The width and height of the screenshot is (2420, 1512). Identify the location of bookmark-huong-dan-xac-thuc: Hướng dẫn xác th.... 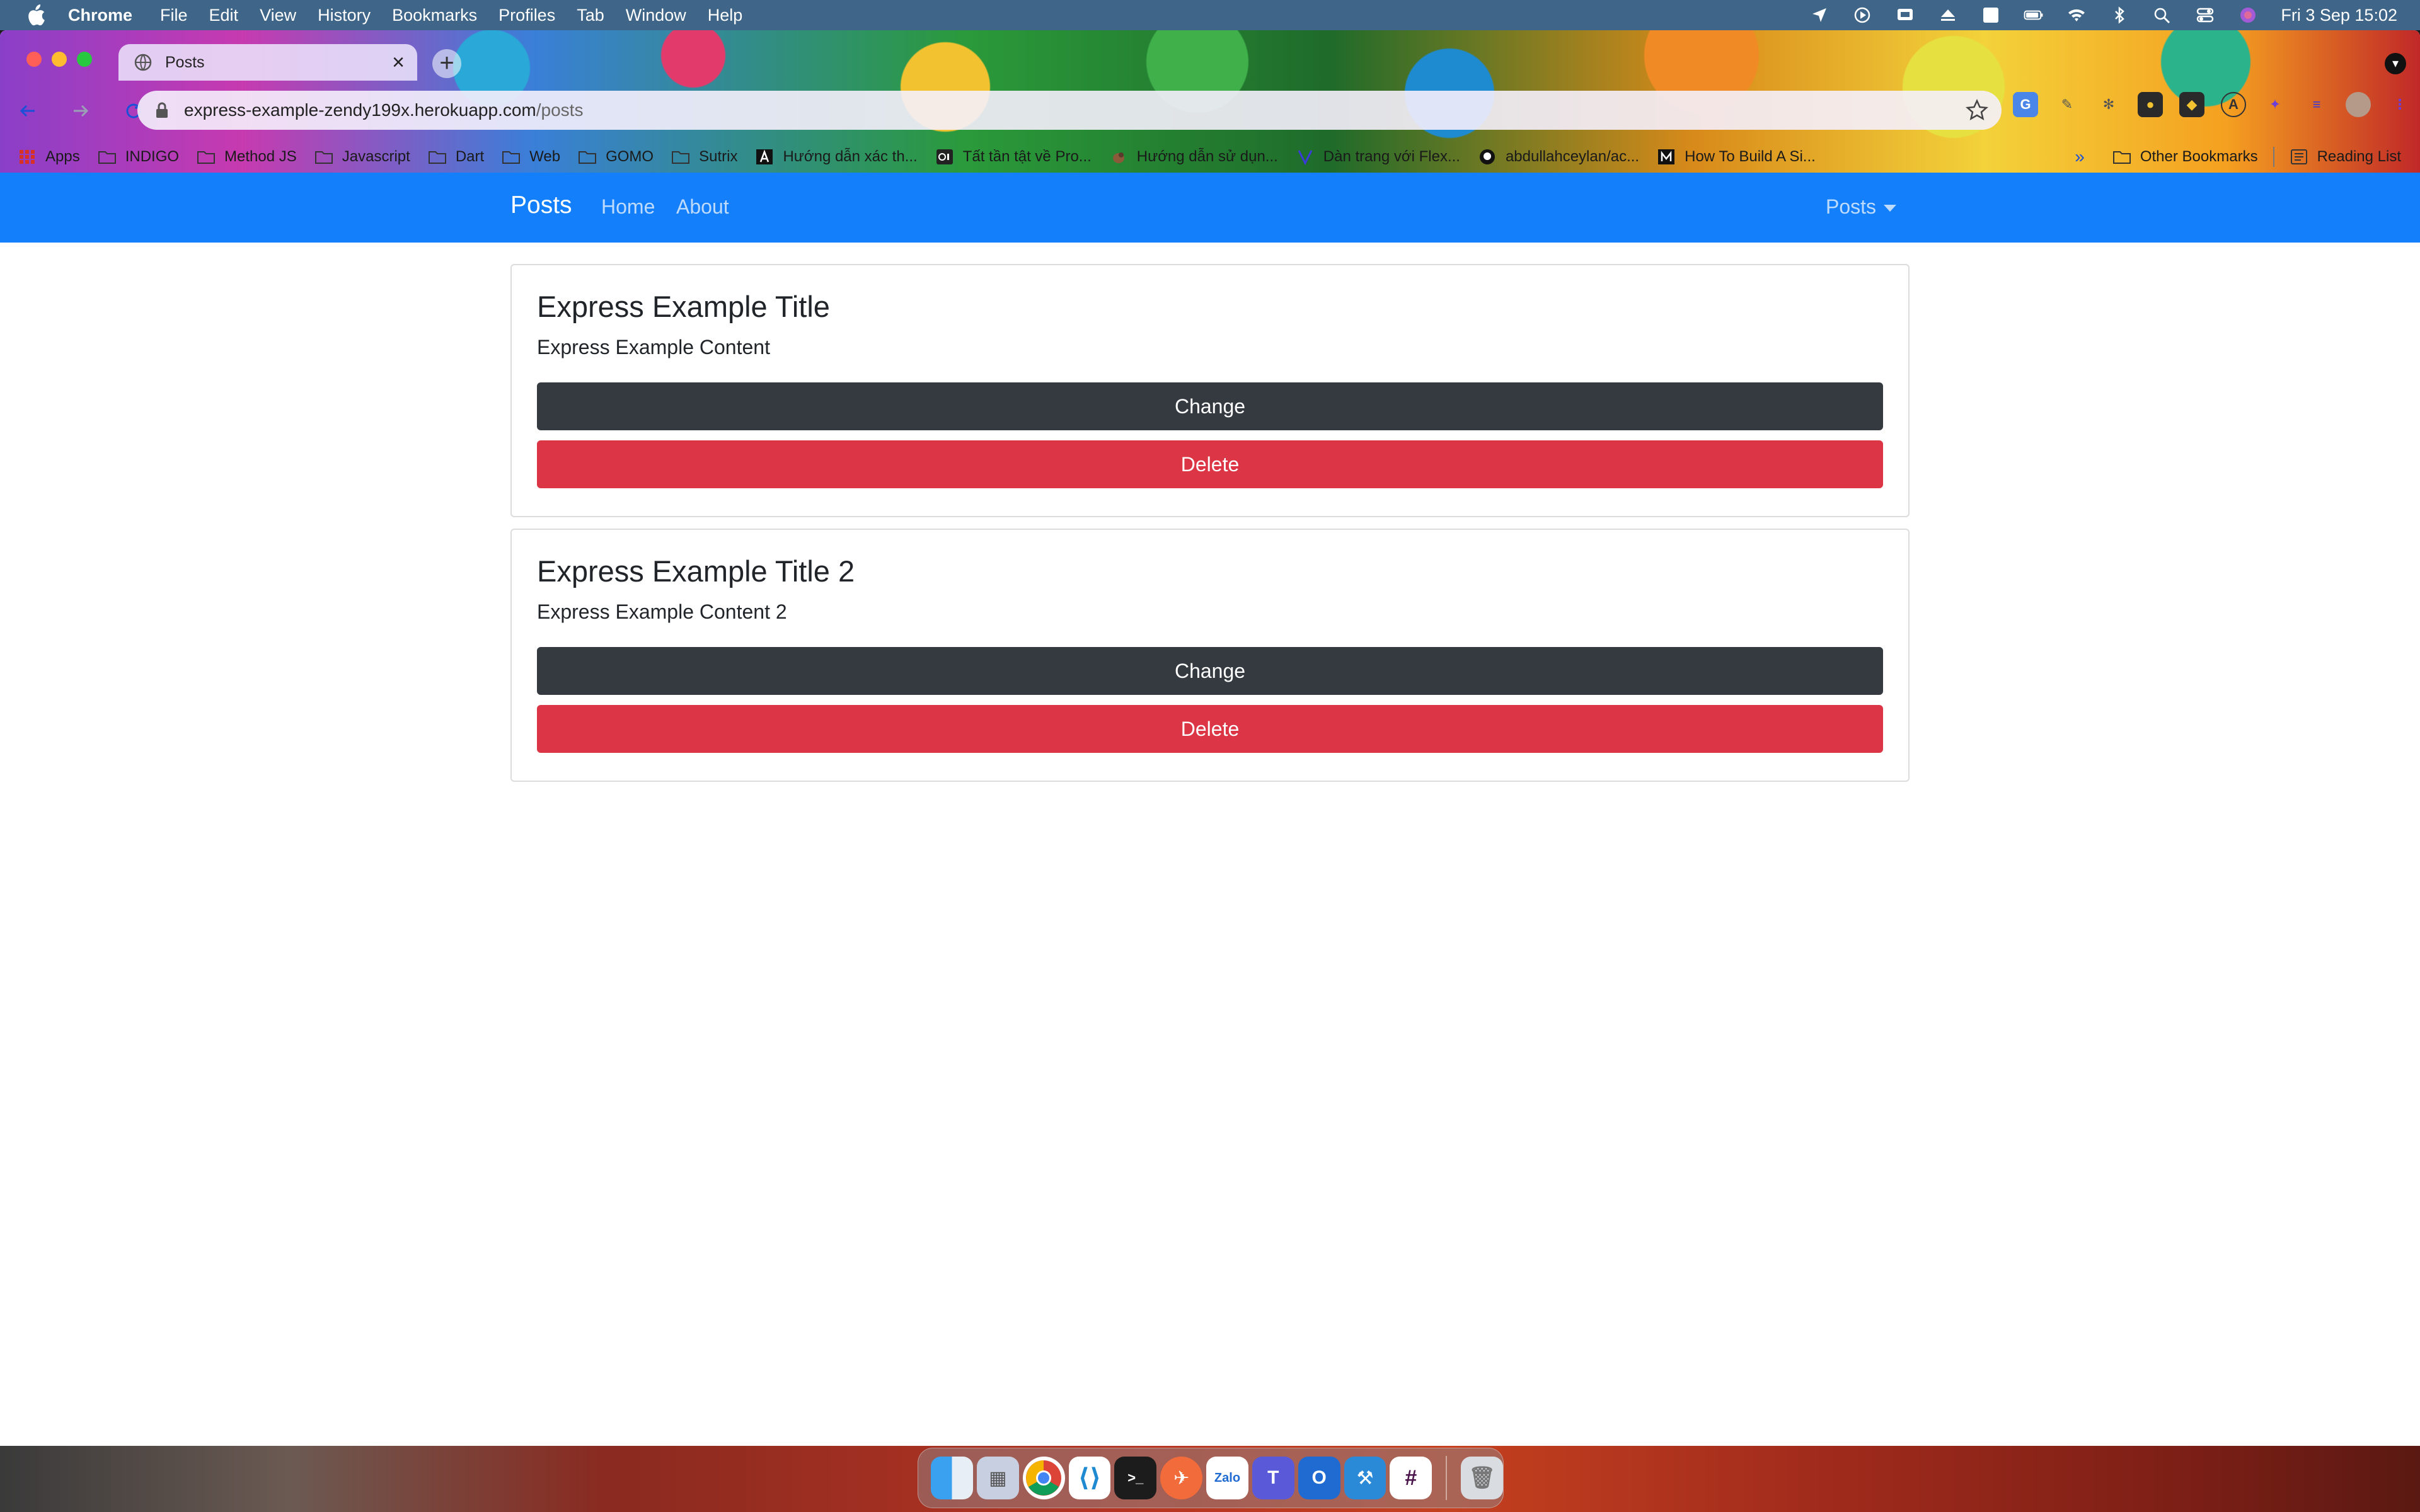
(837, 157).